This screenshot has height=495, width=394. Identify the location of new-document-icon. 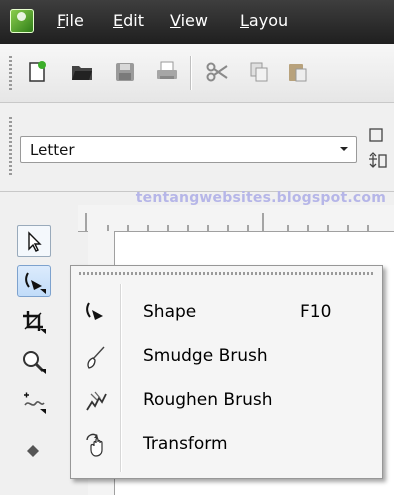
(37, 72).